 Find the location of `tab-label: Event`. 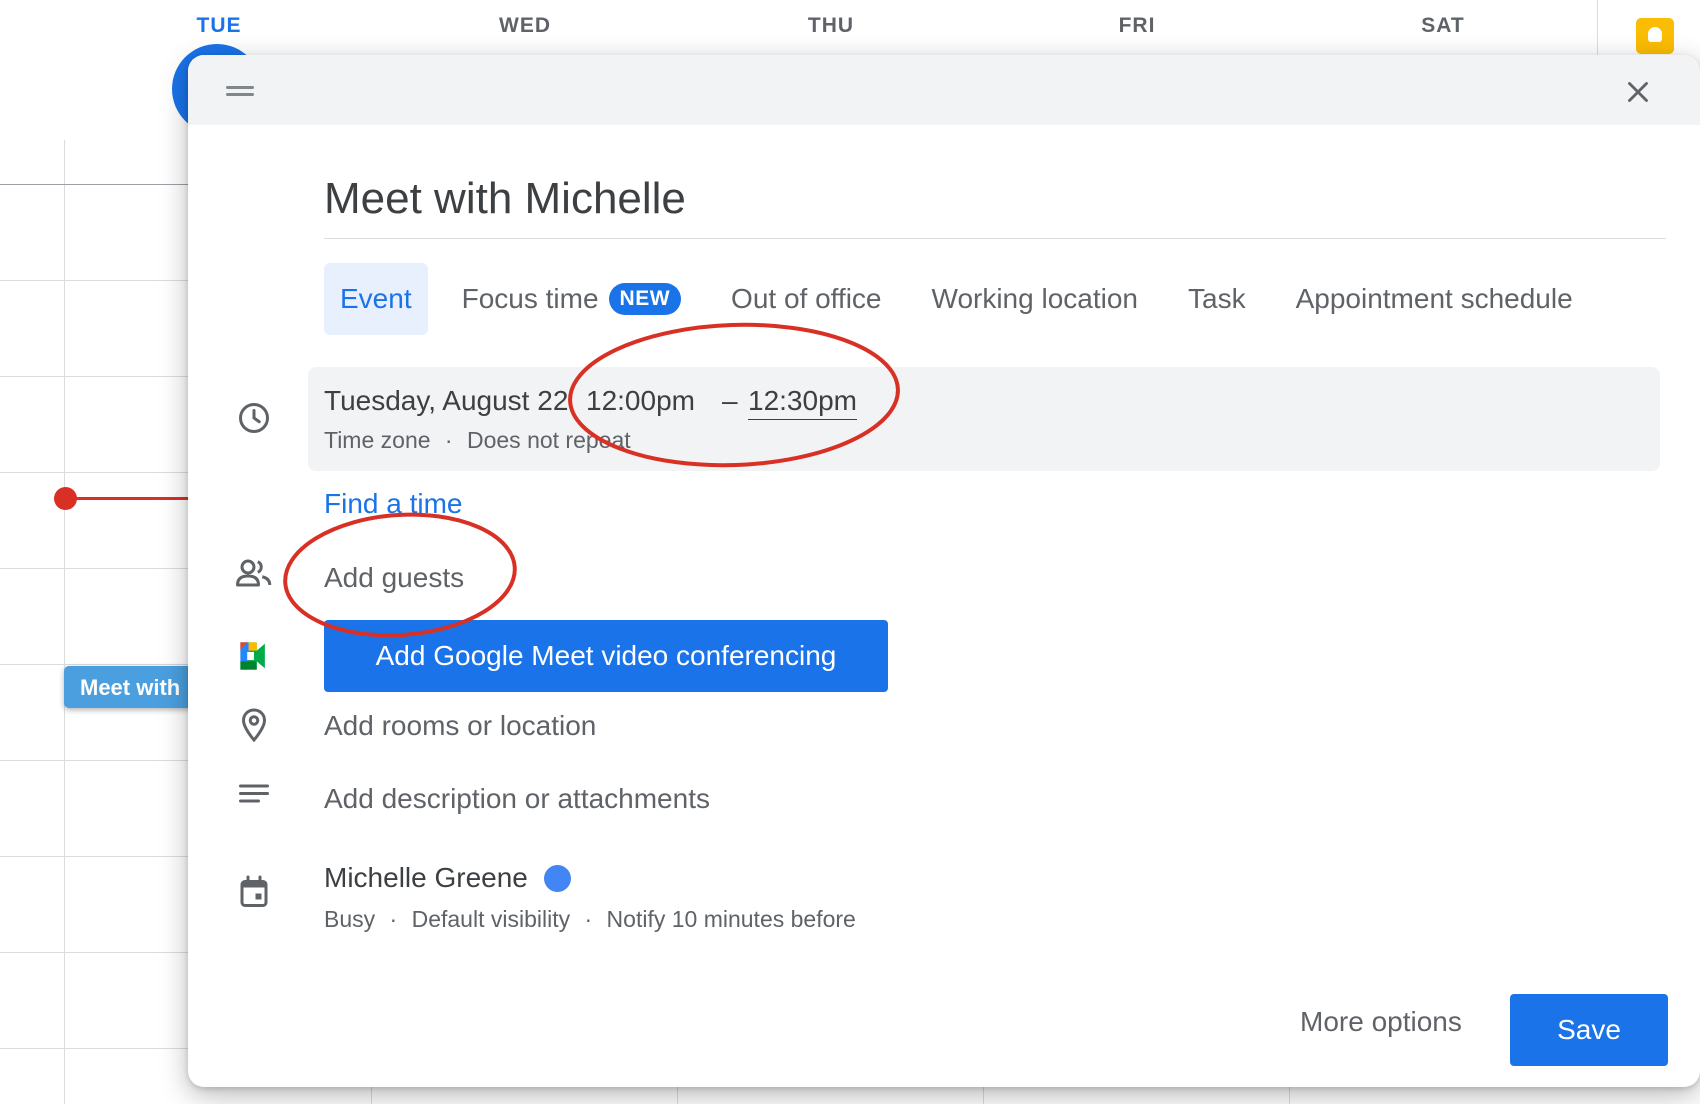

tab-label: Event is located at coordinates (376, 298).